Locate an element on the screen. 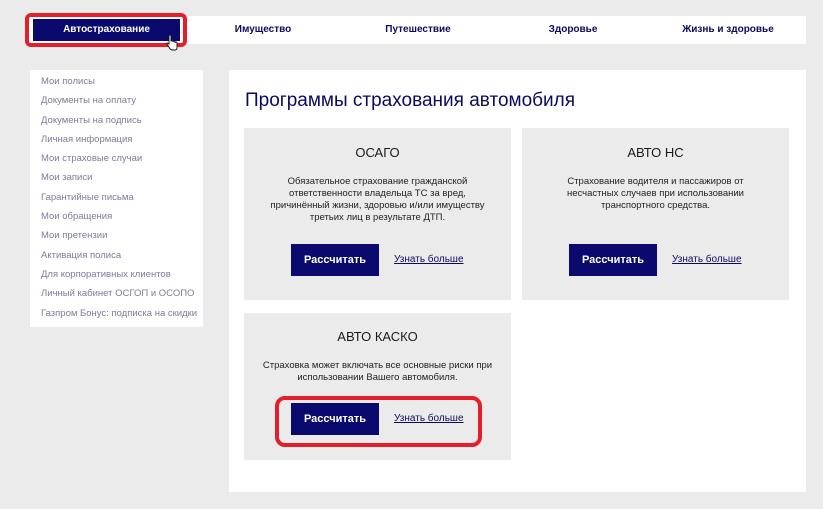 The width and height of the screenshot is (823, 509). tab-health: Здоровье is located at coordinates (573, 30).